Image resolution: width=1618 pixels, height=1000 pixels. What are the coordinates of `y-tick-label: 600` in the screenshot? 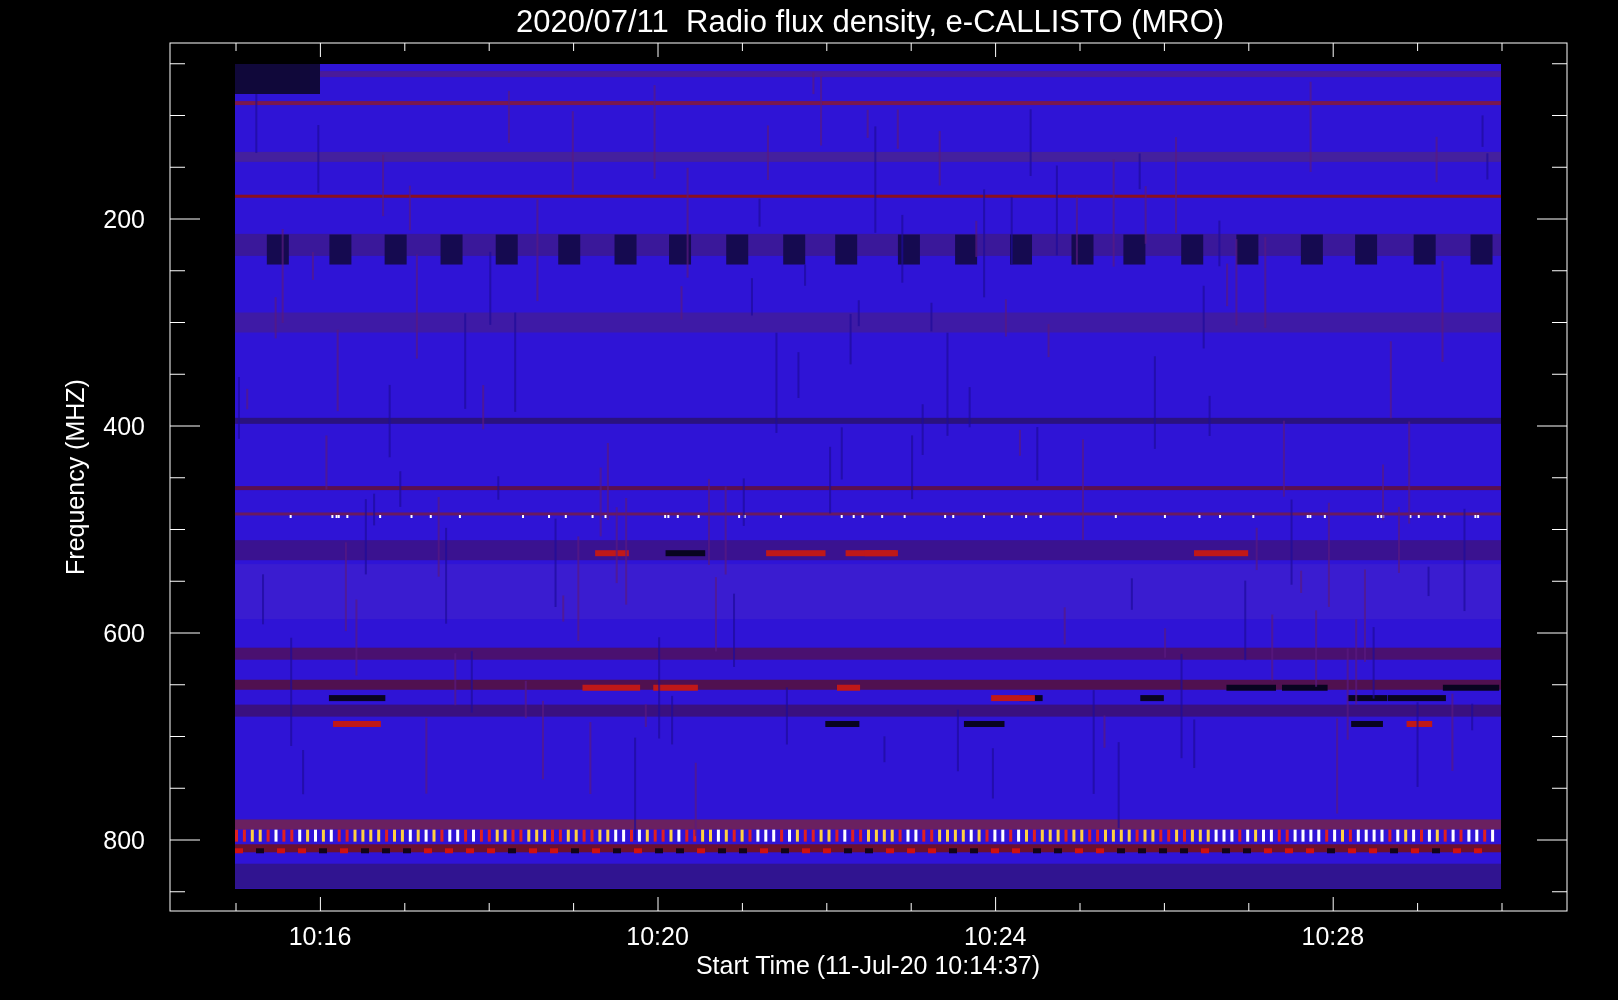 It's located at (124, 633).